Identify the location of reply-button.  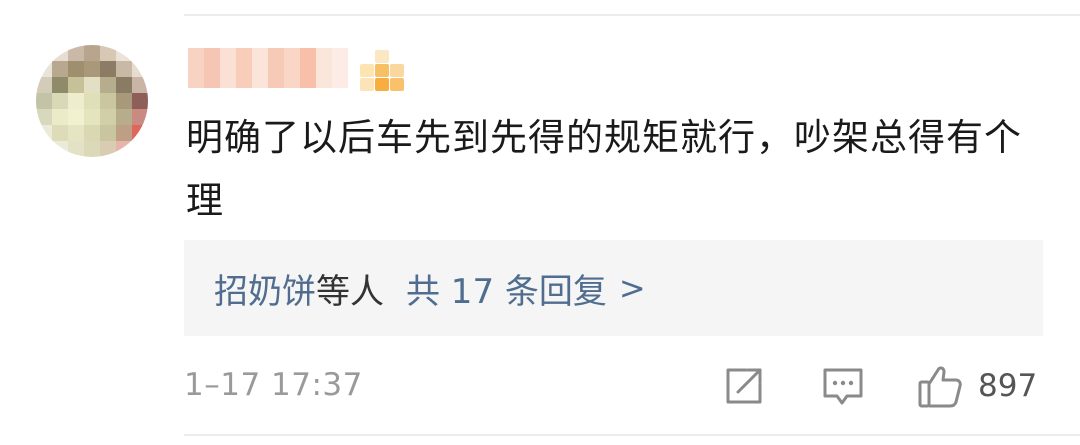
(843, 386).